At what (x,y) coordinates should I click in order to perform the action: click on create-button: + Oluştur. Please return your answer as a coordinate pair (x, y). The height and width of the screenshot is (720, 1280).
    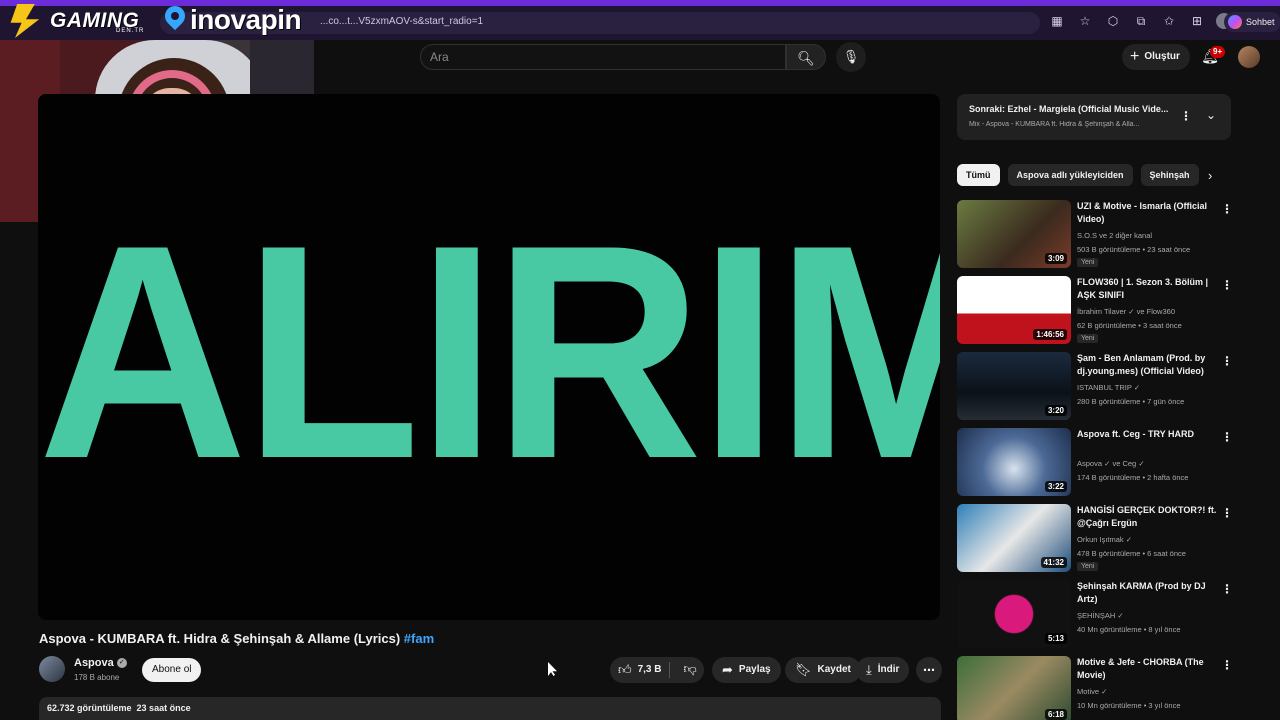
    Looking at the image, I should click on (1156, 57).